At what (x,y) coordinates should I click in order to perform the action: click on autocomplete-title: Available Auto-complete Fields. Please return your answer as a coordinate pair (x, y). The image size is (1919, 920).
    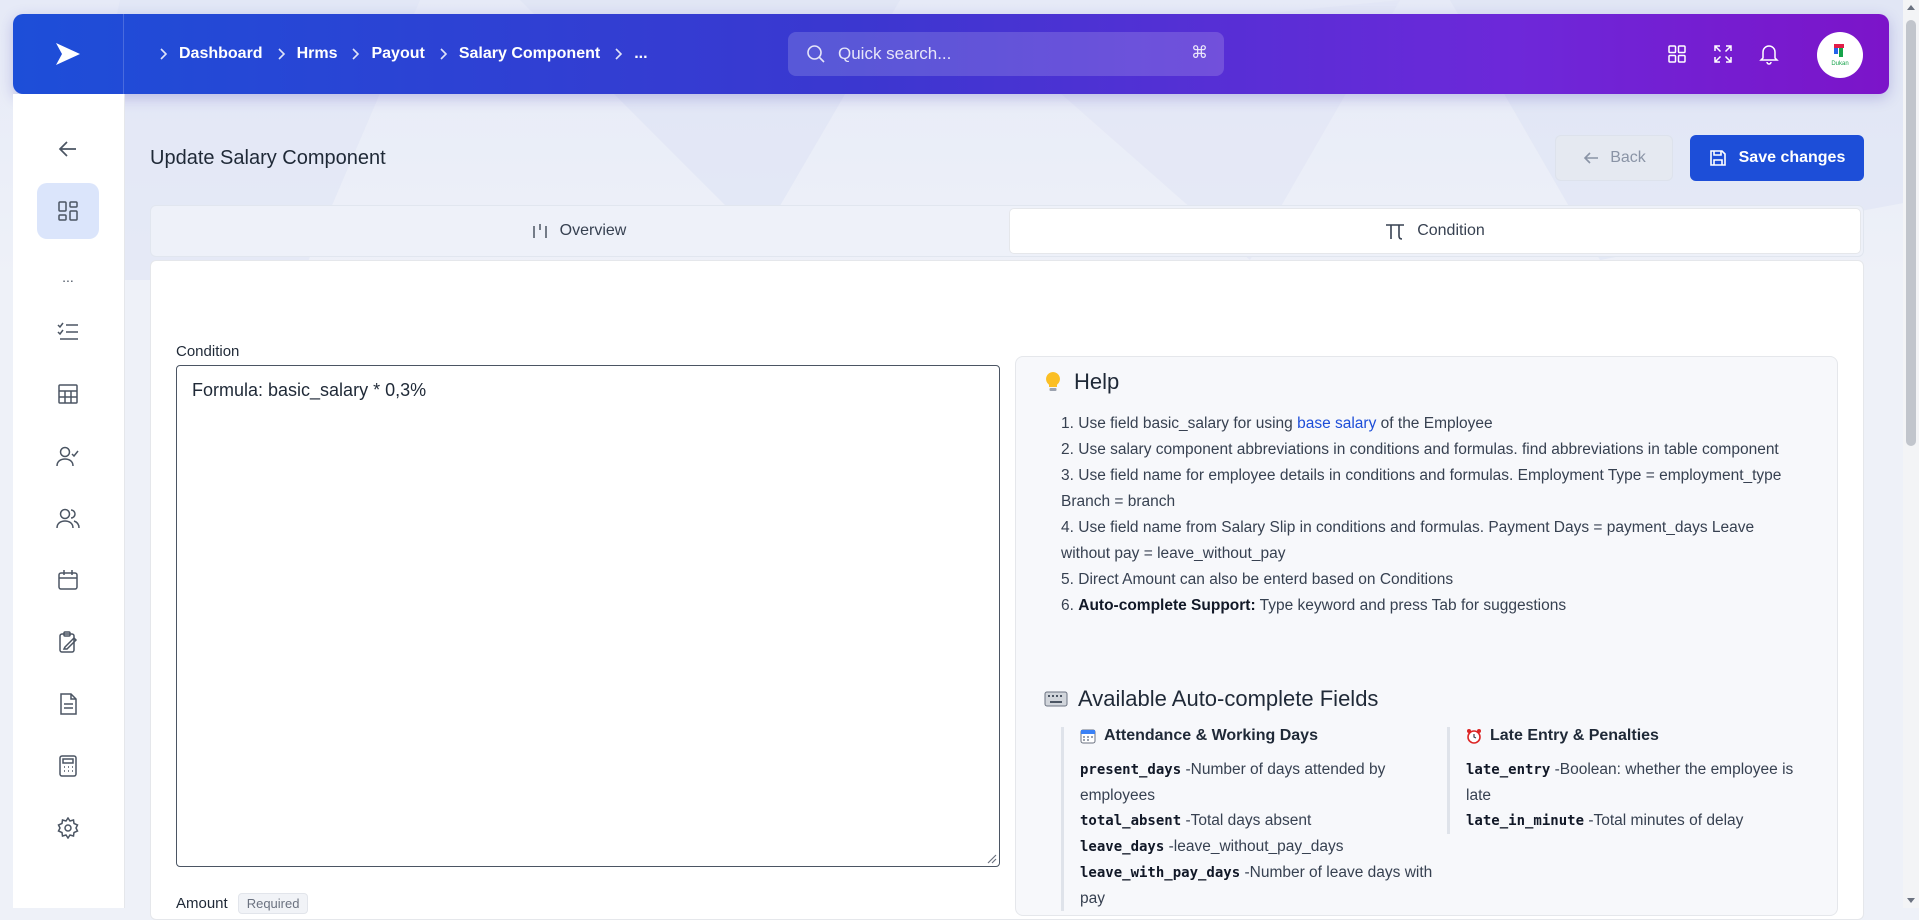
    Looking at the image, I should click on (1228, 698).